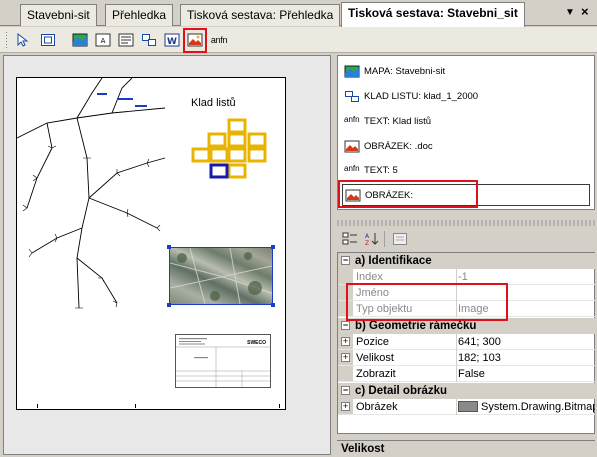 This screenshot has width=597, height=457. I want to click on object-text-legend: anfn TEXT: Klad listů, so click(387, 121).